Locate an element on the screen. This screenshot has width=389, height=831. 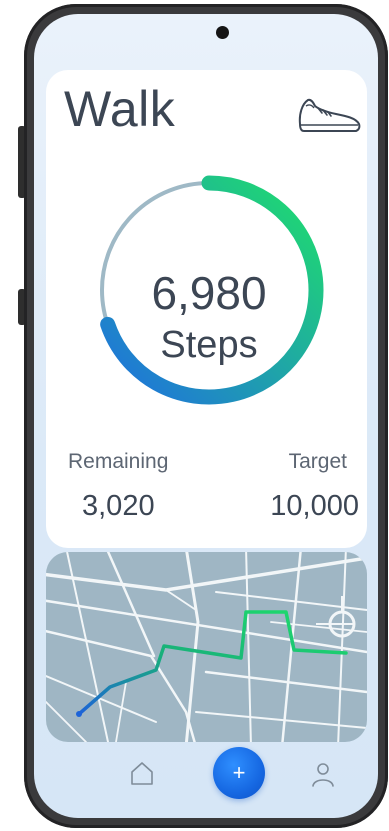
step-unit-label: Steps is located at coordinates (209, 345).